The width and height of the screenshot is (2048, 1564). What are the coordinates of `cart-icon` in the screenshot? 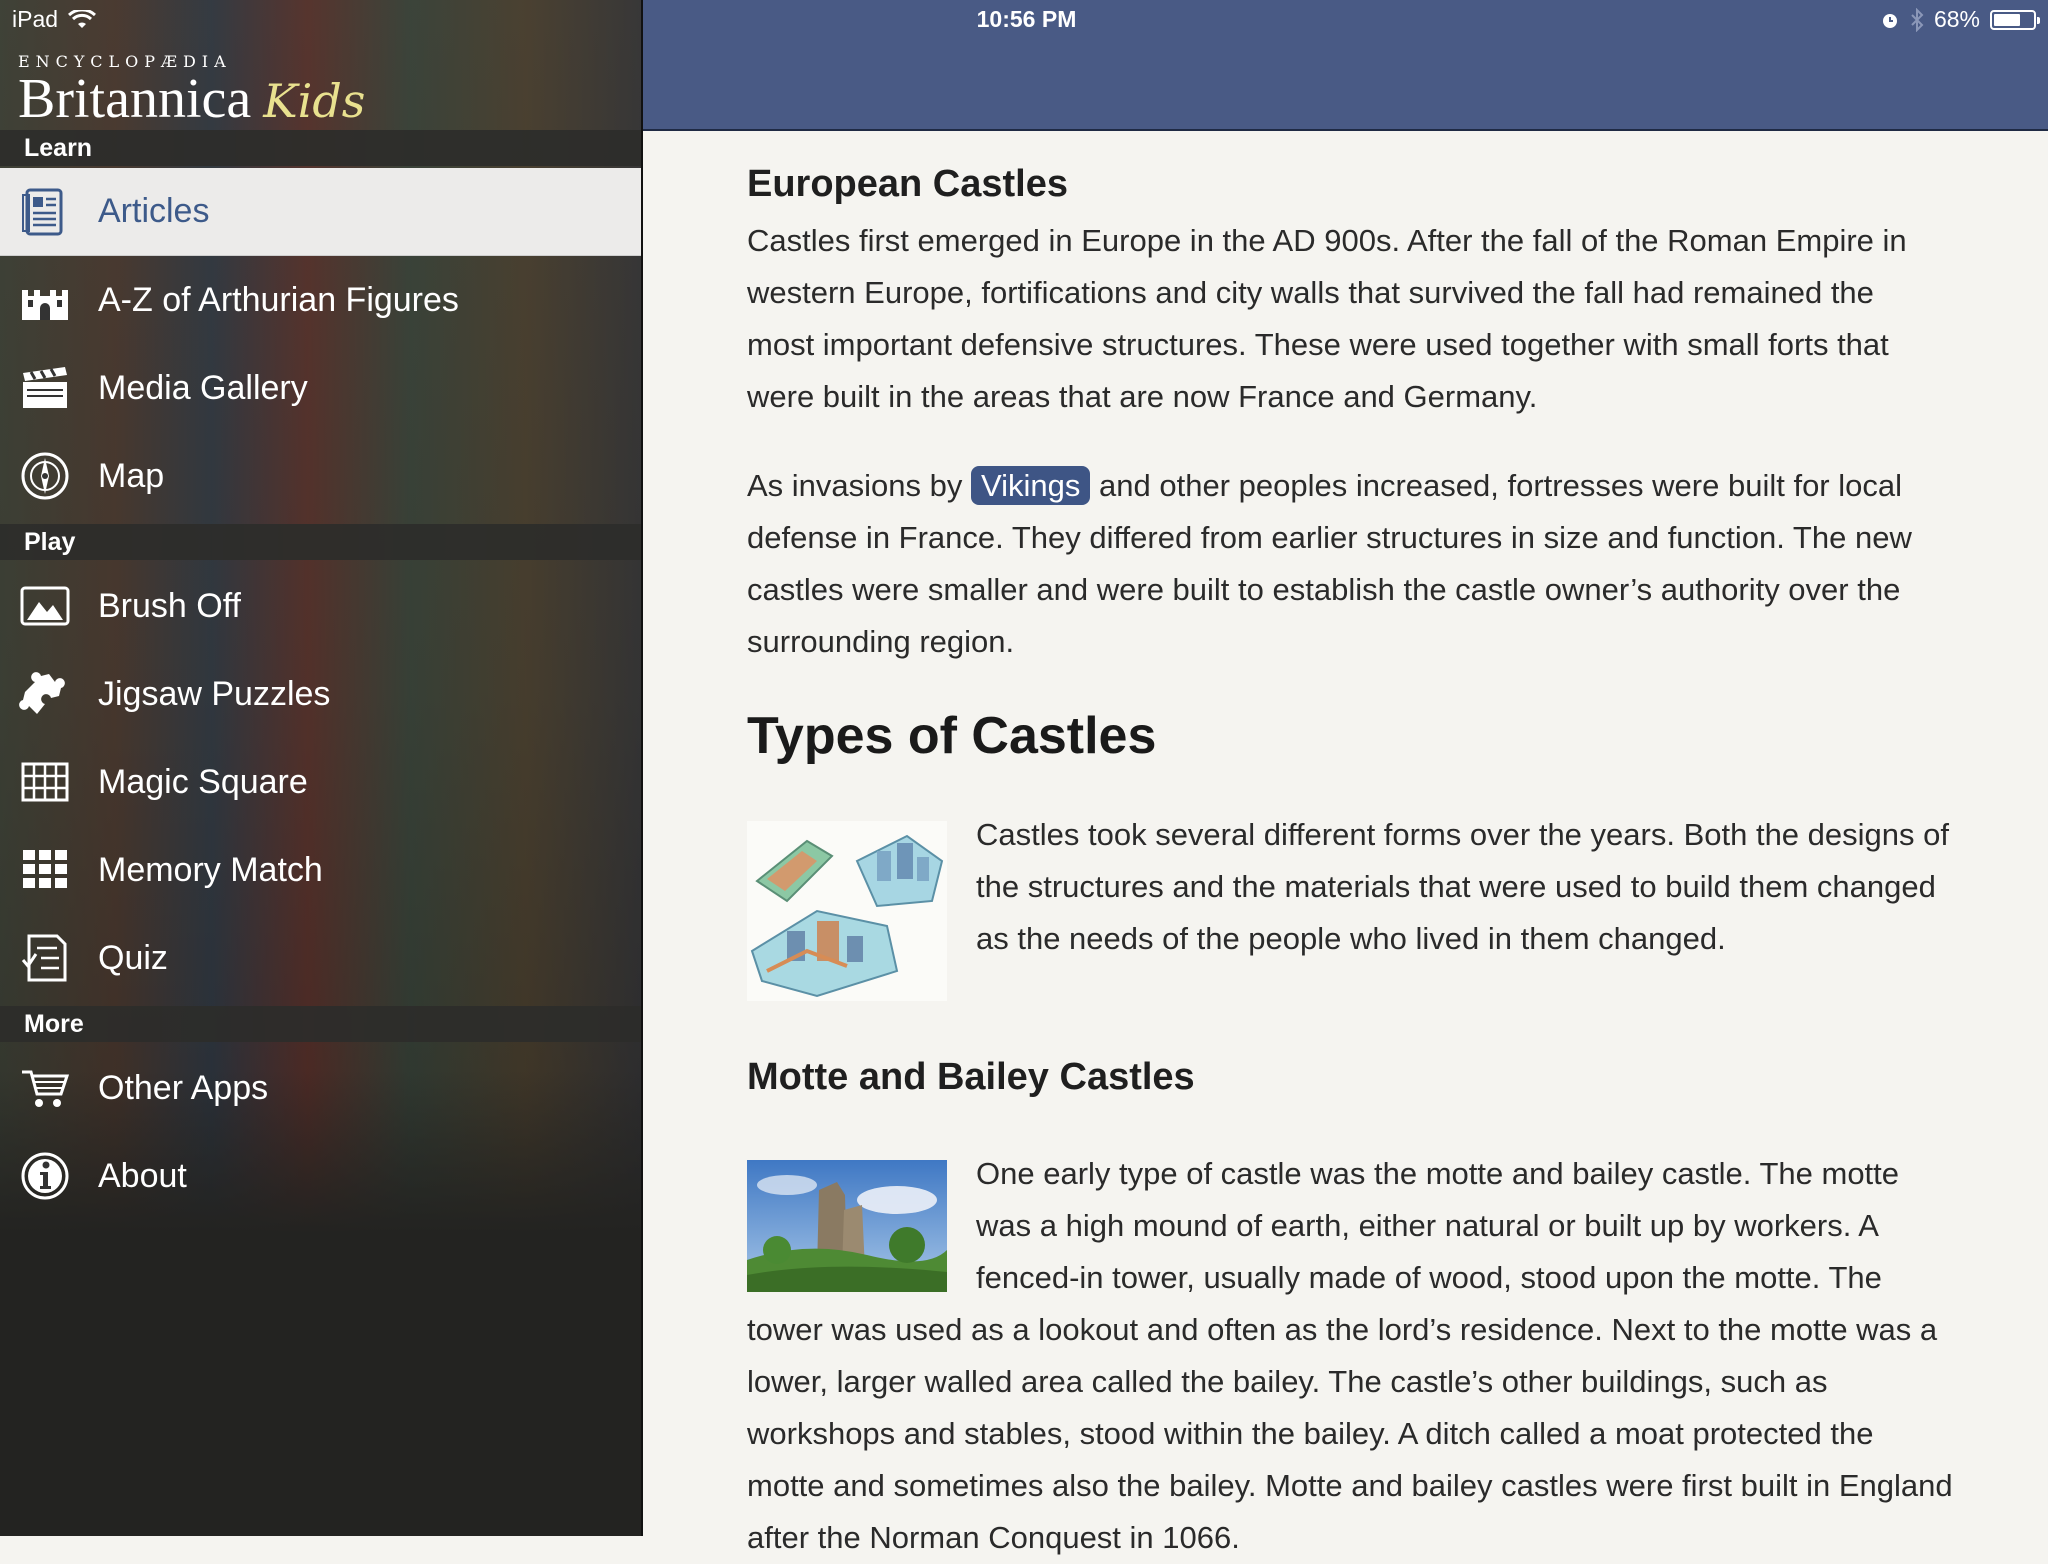 It's located at (45, 1088).